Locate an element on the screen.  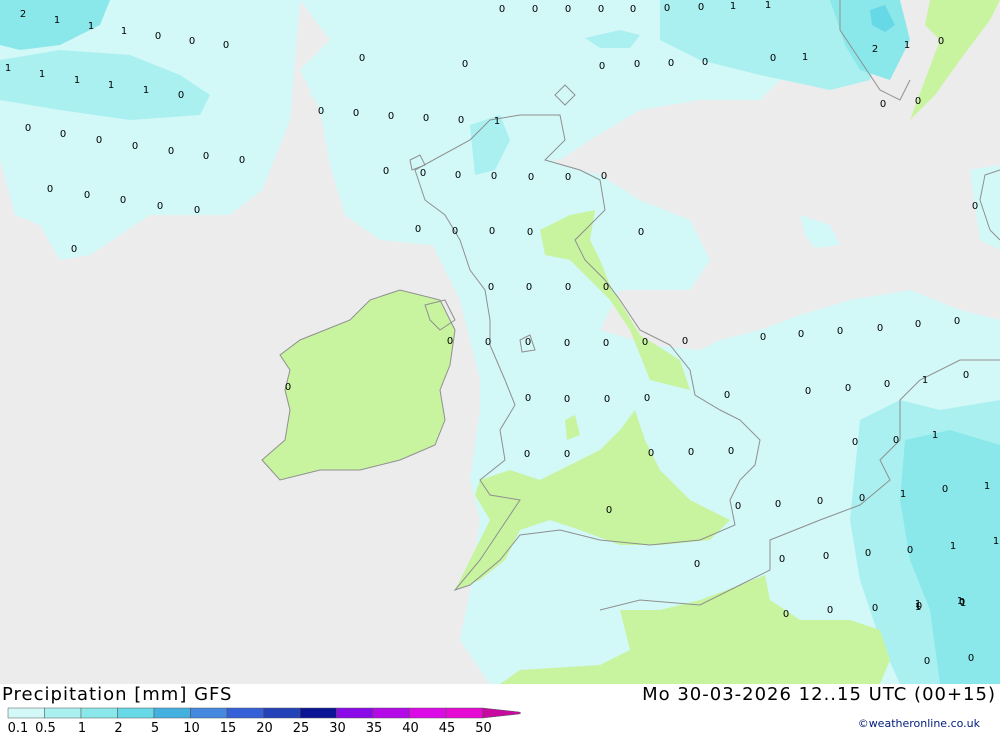
legend-label: 2 is located at coordinates (118, 727).